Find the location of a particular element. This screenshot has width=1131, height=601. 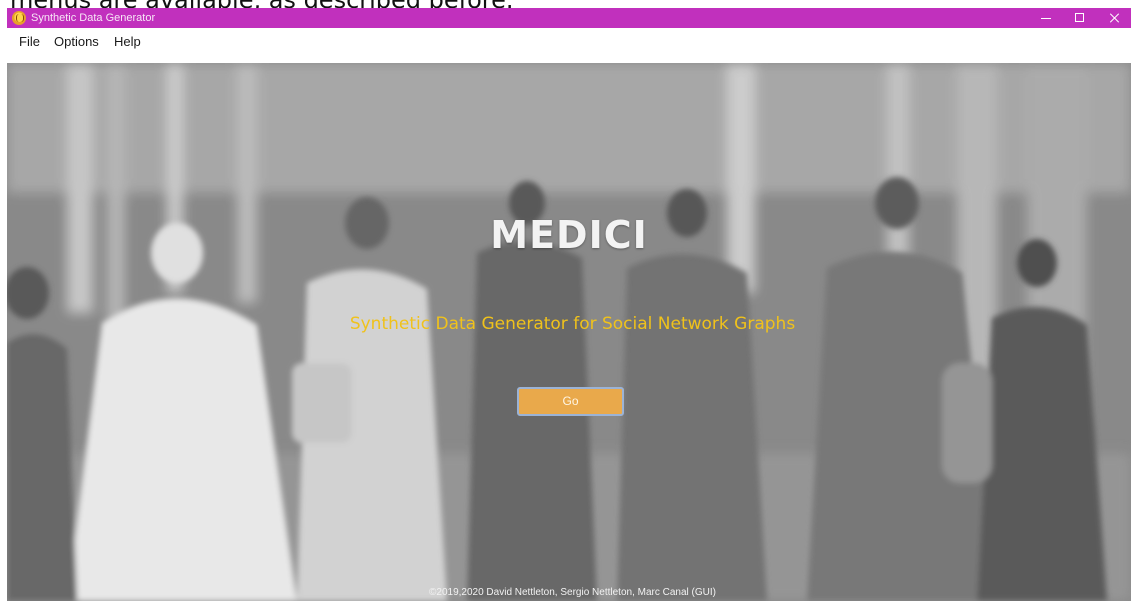

app-title-heading: MEDICI is located at coordinates (569, 235).